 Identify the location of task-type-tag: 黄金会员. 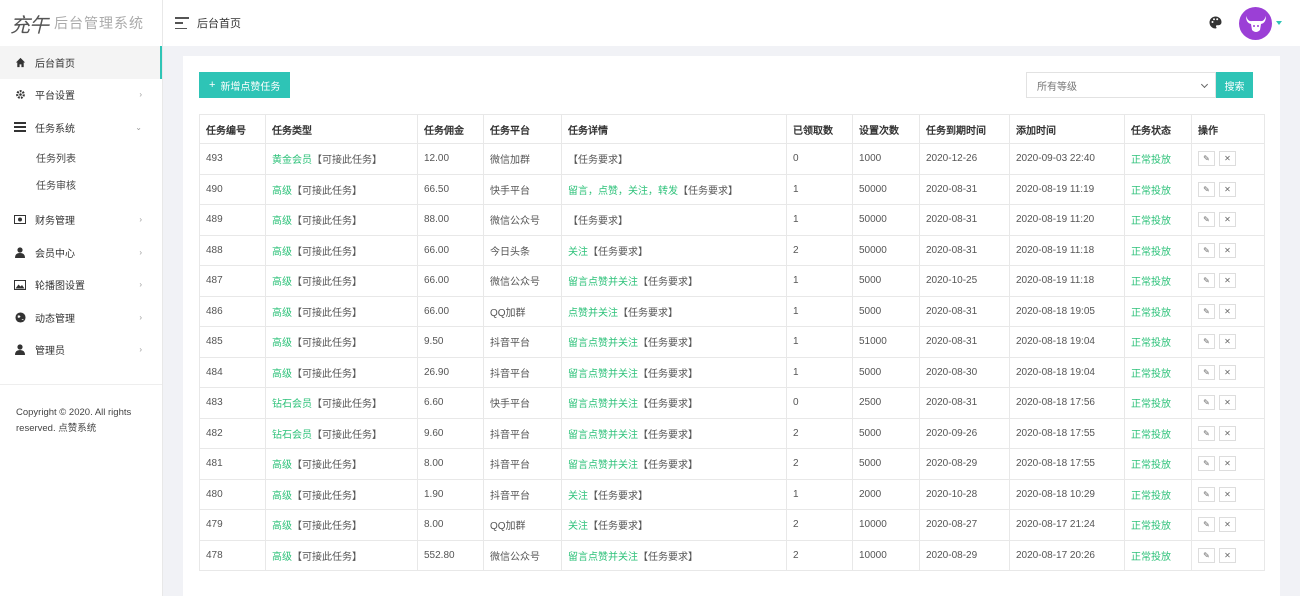
(292, 161).